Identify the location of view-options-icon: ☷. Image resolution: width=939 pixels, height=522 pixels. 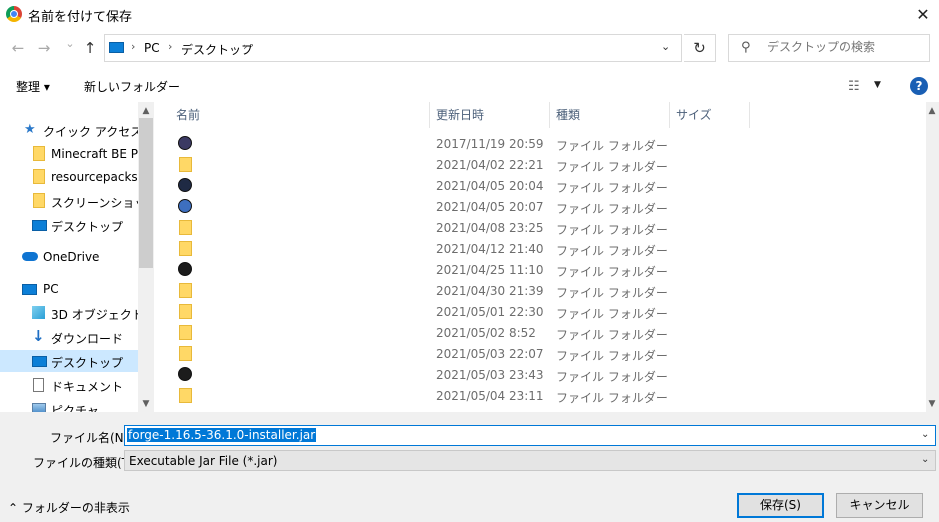
(854, 86).